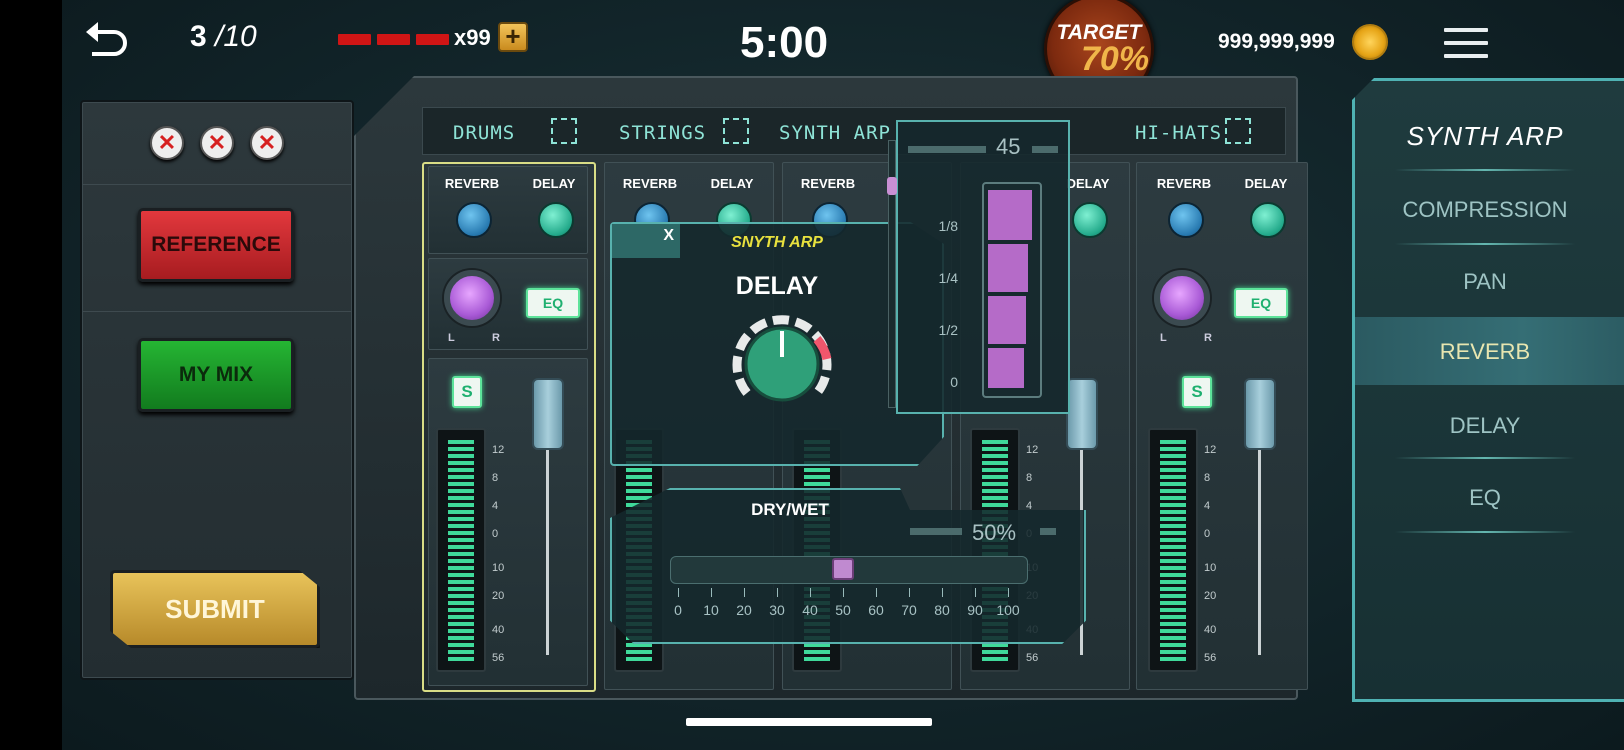  What do you see at coordinates (236, 36) in the screenshot?
I see `progress-total: /10` at bounding box center [236, 36].